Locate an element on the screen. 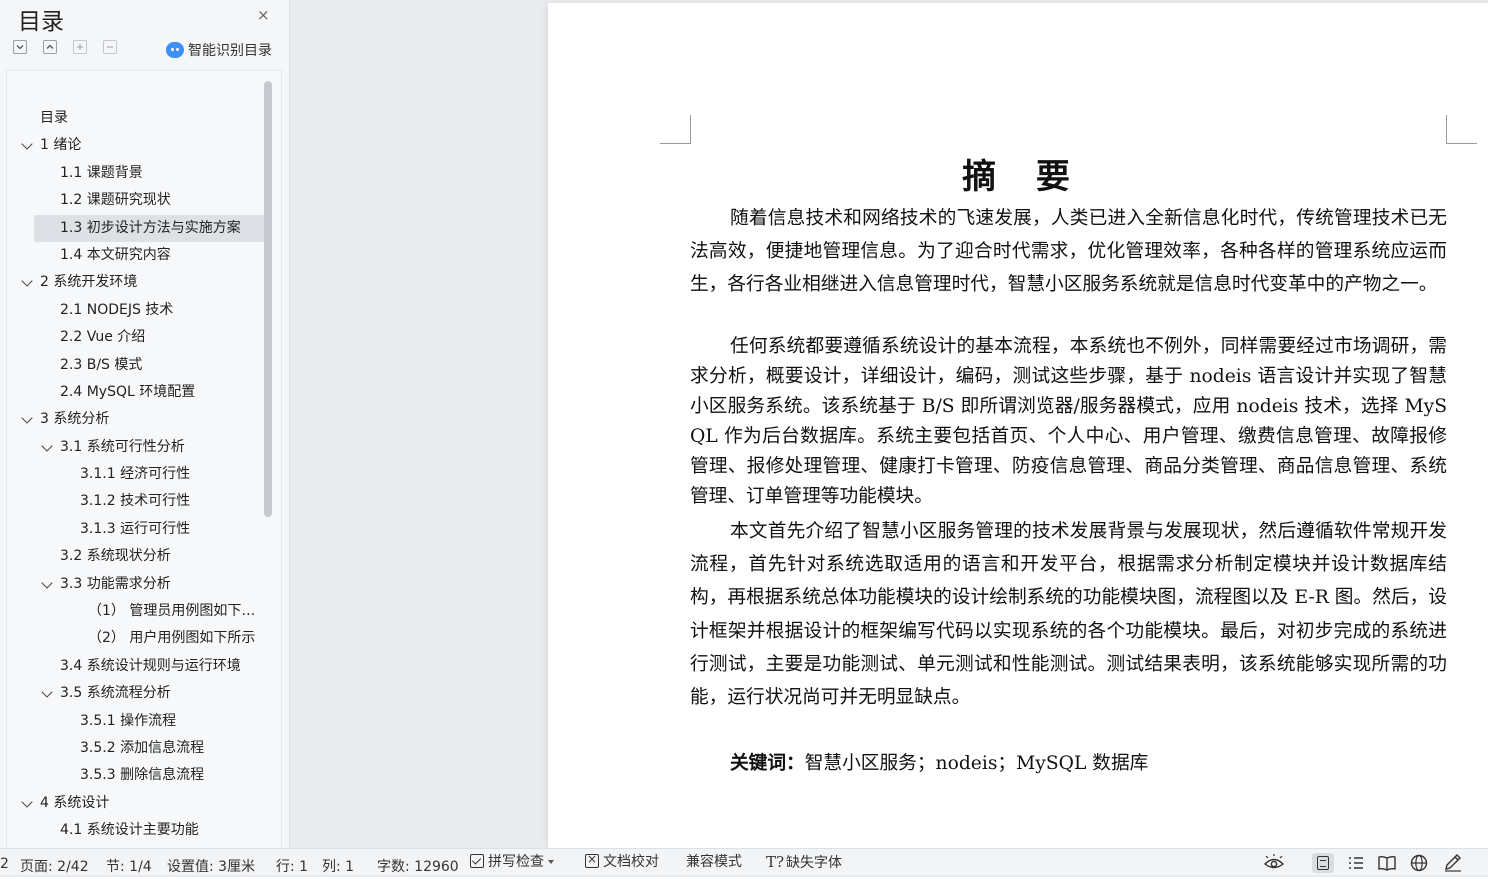  document-proofread-label: 文档校对 is located at coordinates (631, 862).